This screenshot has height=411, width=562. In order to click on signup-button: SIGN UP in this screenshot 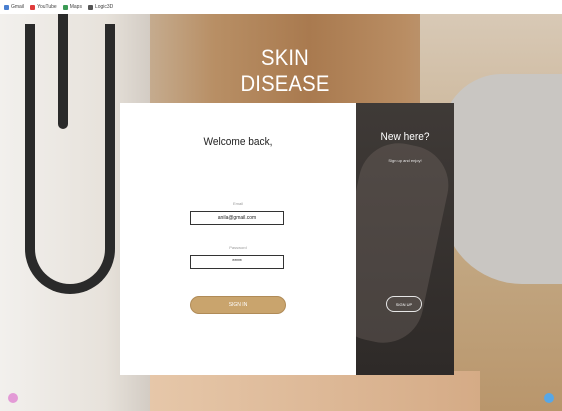, I will do `click(404, 304)`.